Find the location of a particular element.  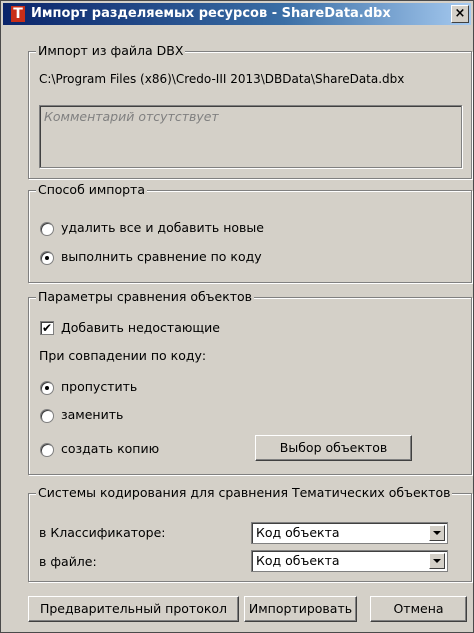

add-missing-label: Добавить недостающие is located at coordinates (140, 327).